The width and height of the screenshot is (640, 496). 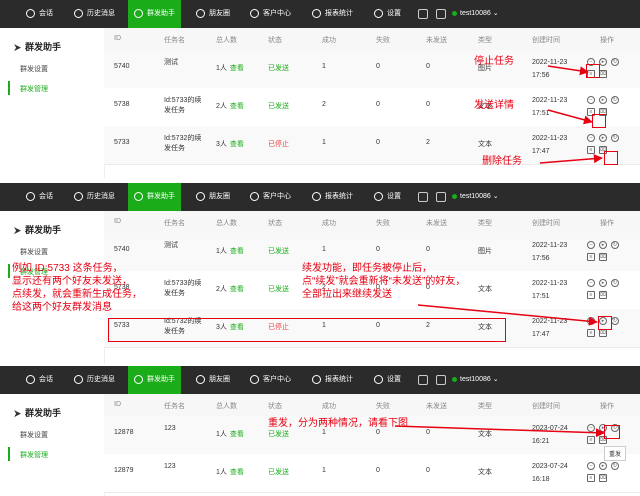 What do you see at coordinates (52, 445) in the screenshot?
I see `sidebar: 群发助手 群发设置 群发管理` at bounding box center [52, 445].